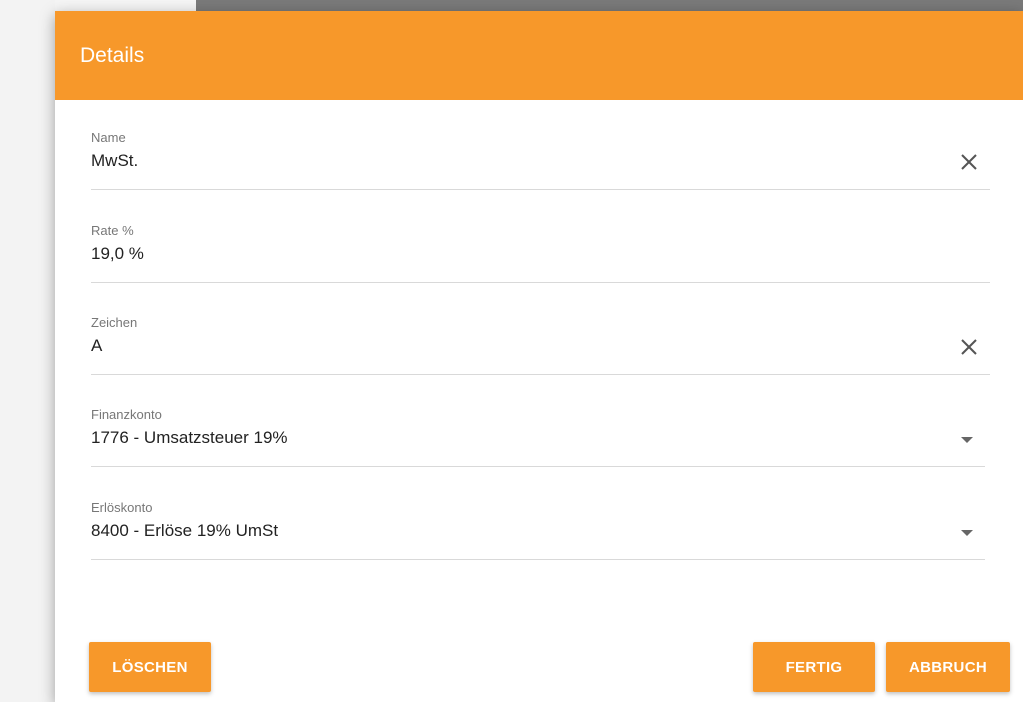  I want to click on cancel-button: ABBRUCH, so click(948, 667).